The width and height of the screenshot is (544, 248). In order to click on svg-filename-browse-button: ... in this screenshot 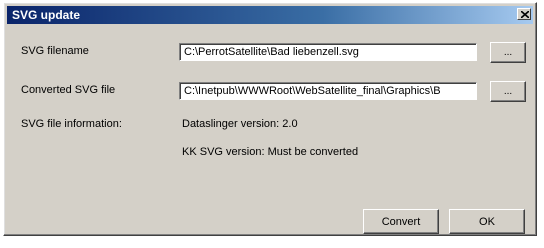, I will do `click(508, 52)`.